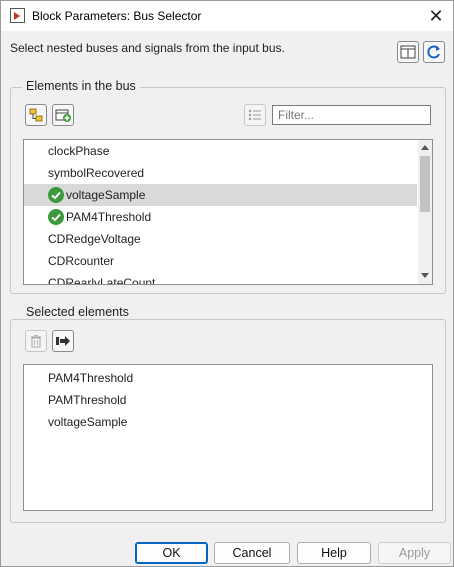 The height and width of the screenshot is (567, 454). What do you see at coordinates (425, 275) in the screenshot?
I see `scroll-down-icon` at bounding box center [425, 275].